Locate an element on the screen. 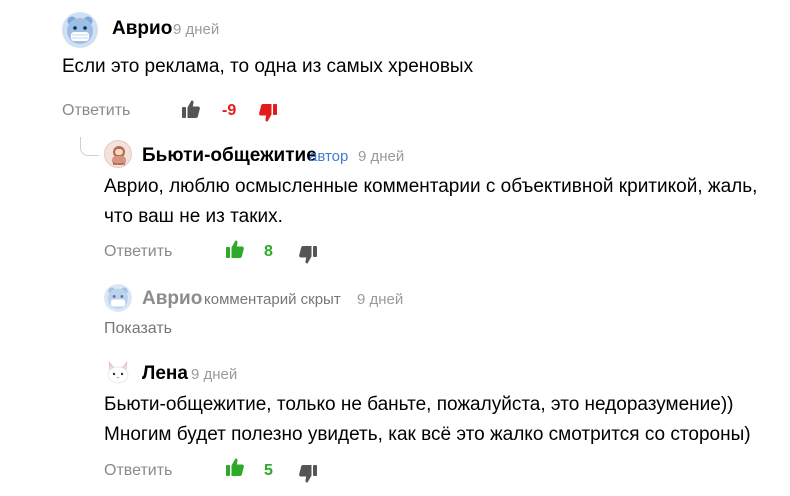 The height and width of the screenshot is (496, 790). thread-connector is located at coordinates (89, 146).